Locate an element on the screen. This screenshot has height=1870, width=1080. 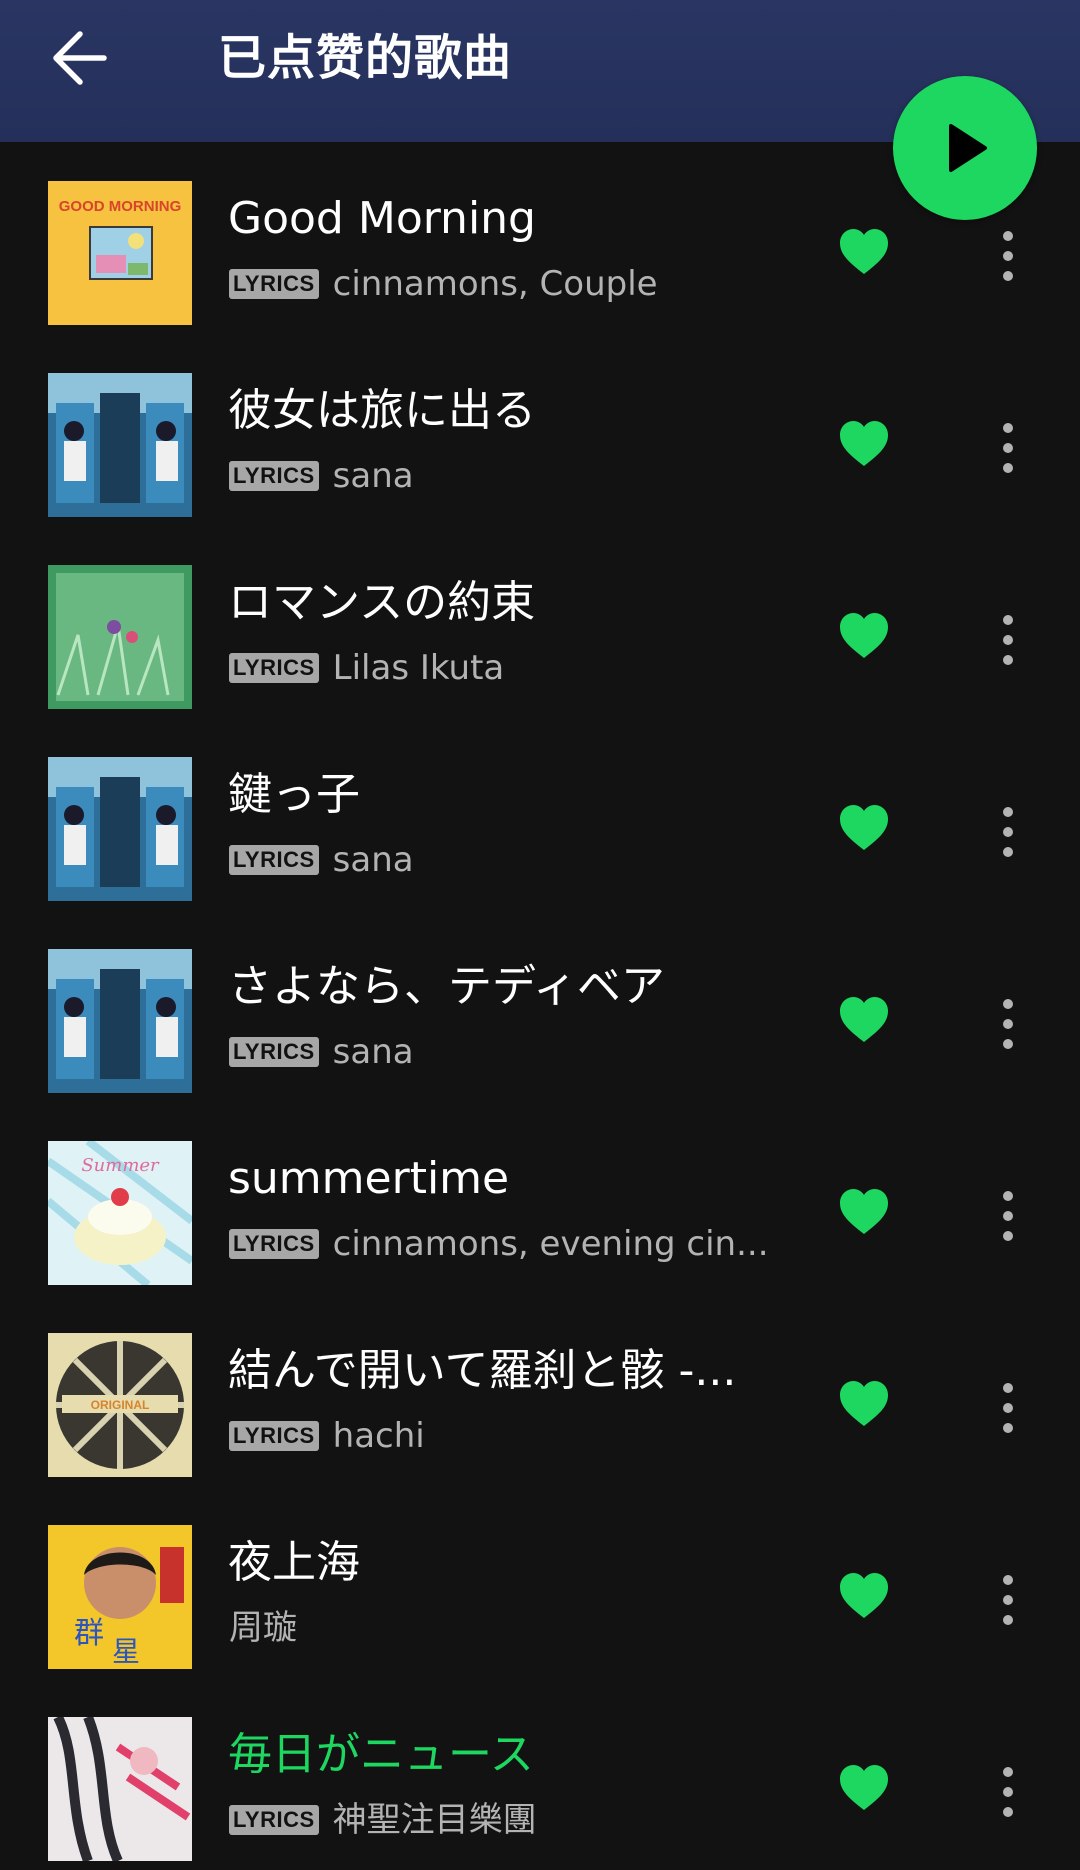
song-artist: Lilas Ikuta is located at coordinates (418, 668).